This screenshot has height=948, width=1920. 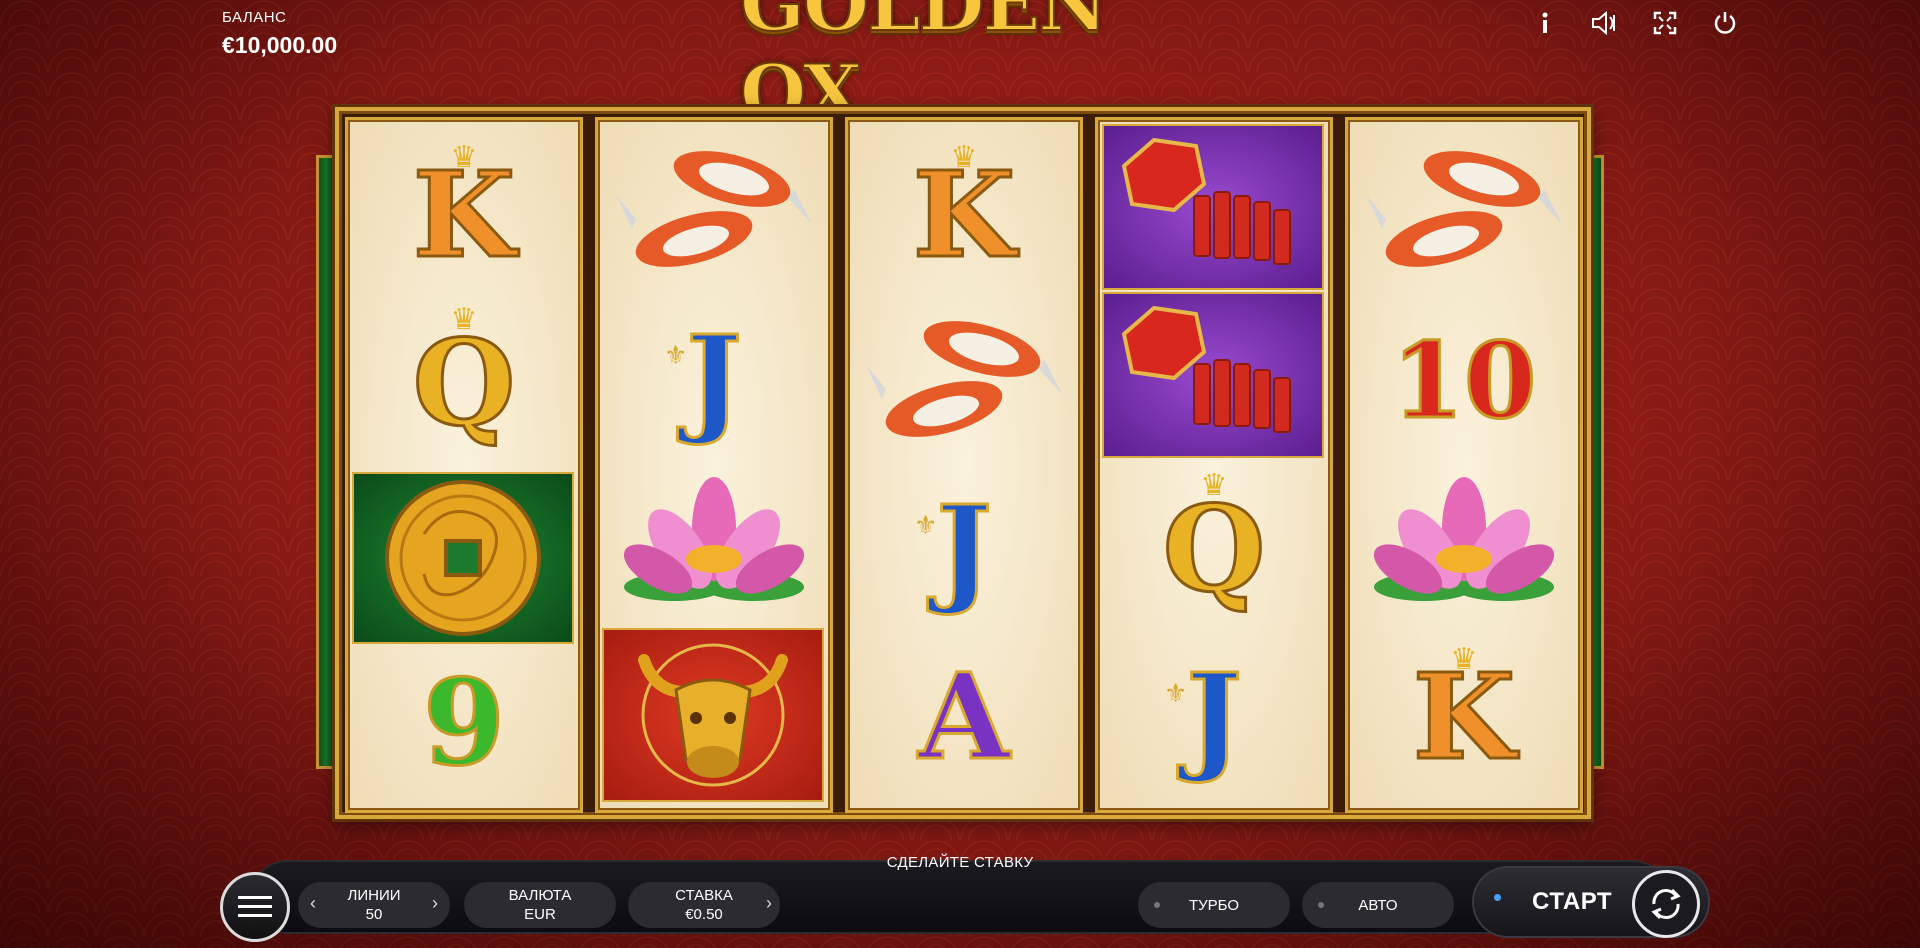 I want to click on lines-increase-arrow-icon: ›, so click(x=435, y=903).